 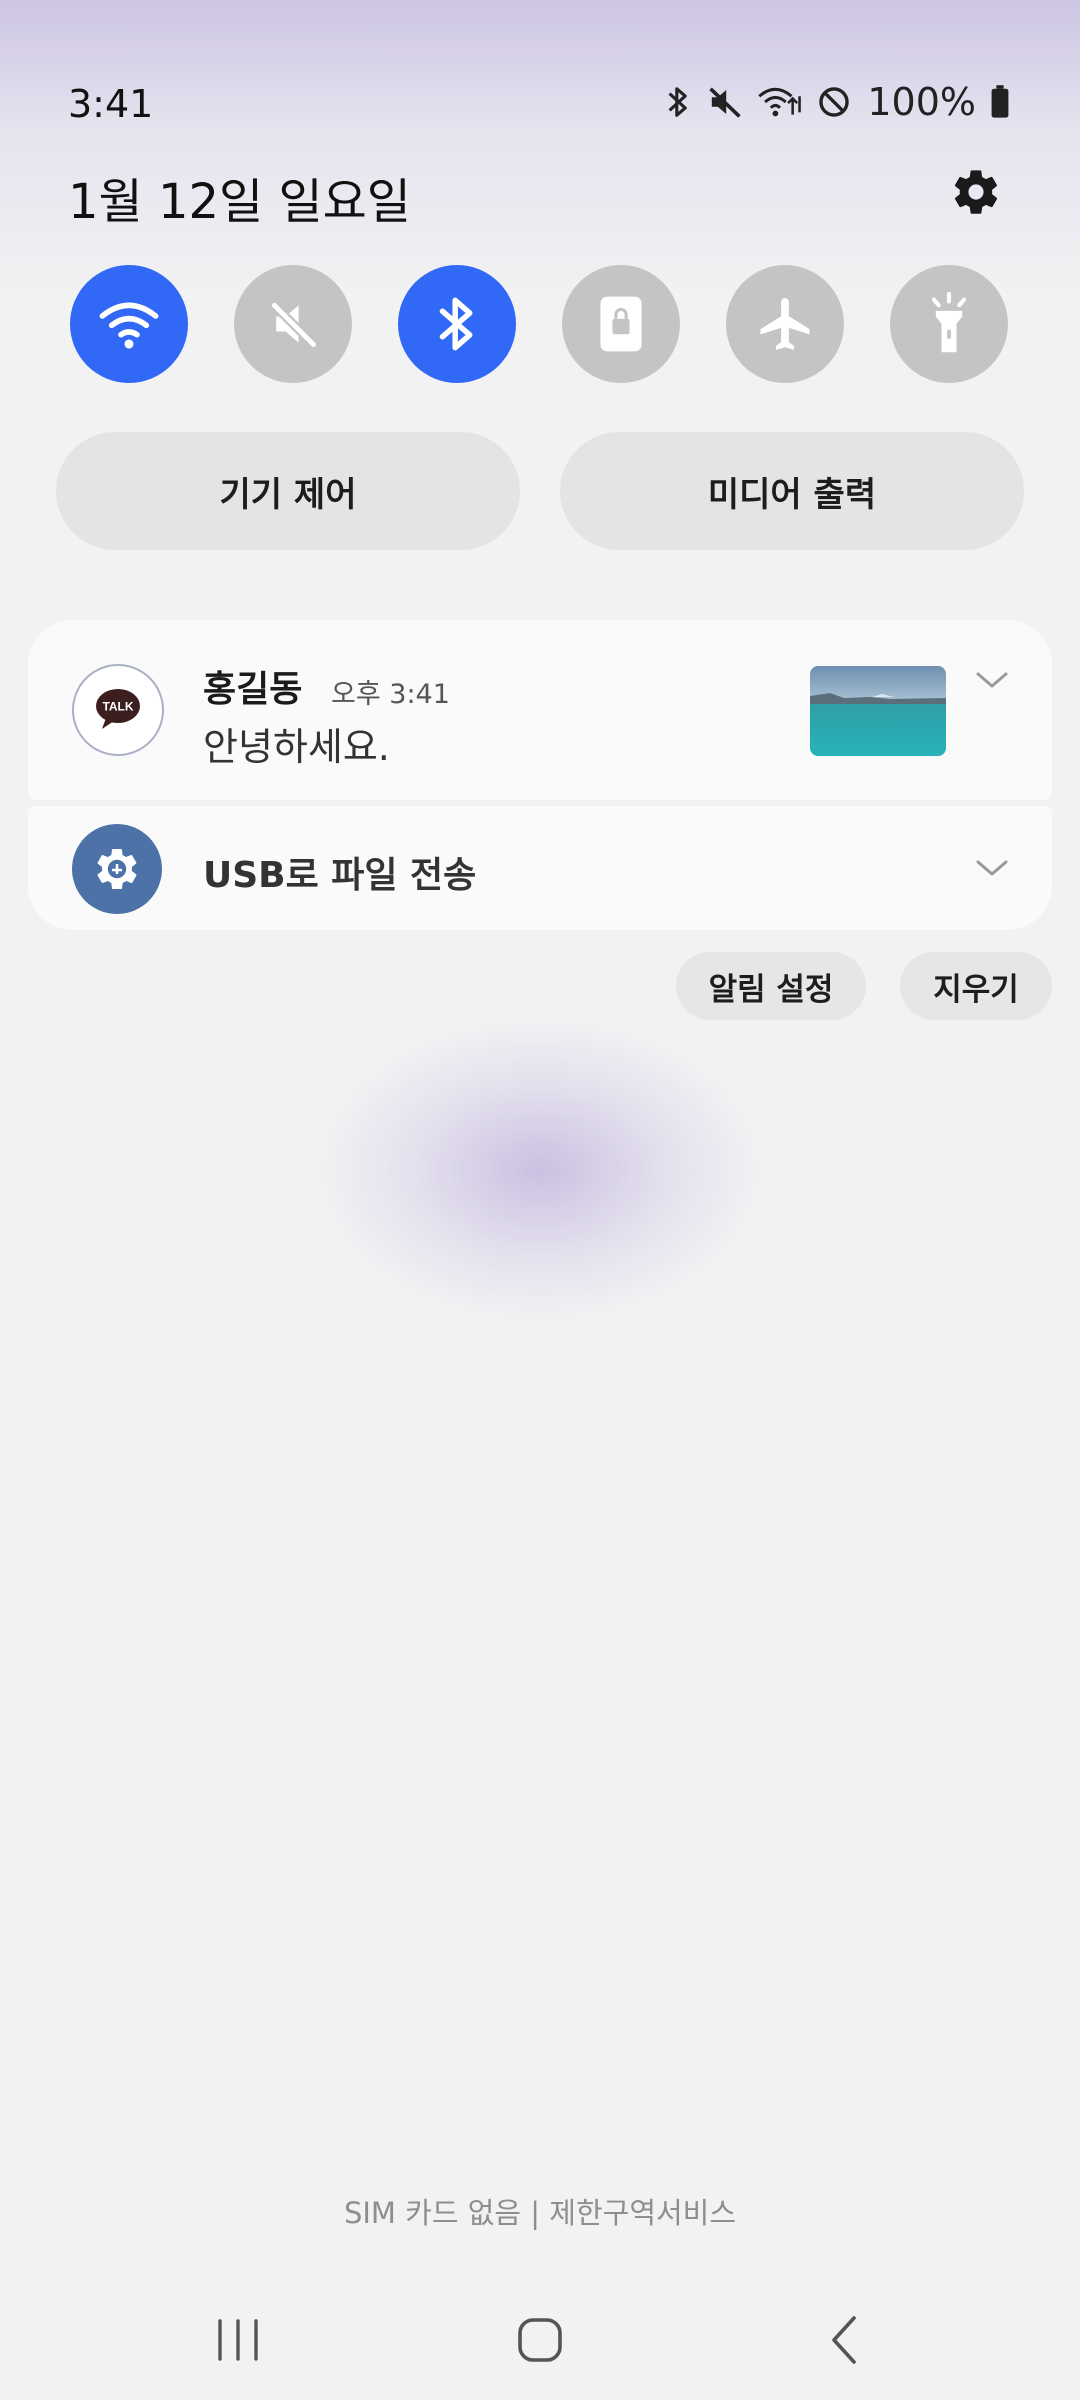 What do you see at coordinates (540, 868) in the screenshot?
I see `notification-usb: USB로 파일 전송` at bounding box center [540, 868].